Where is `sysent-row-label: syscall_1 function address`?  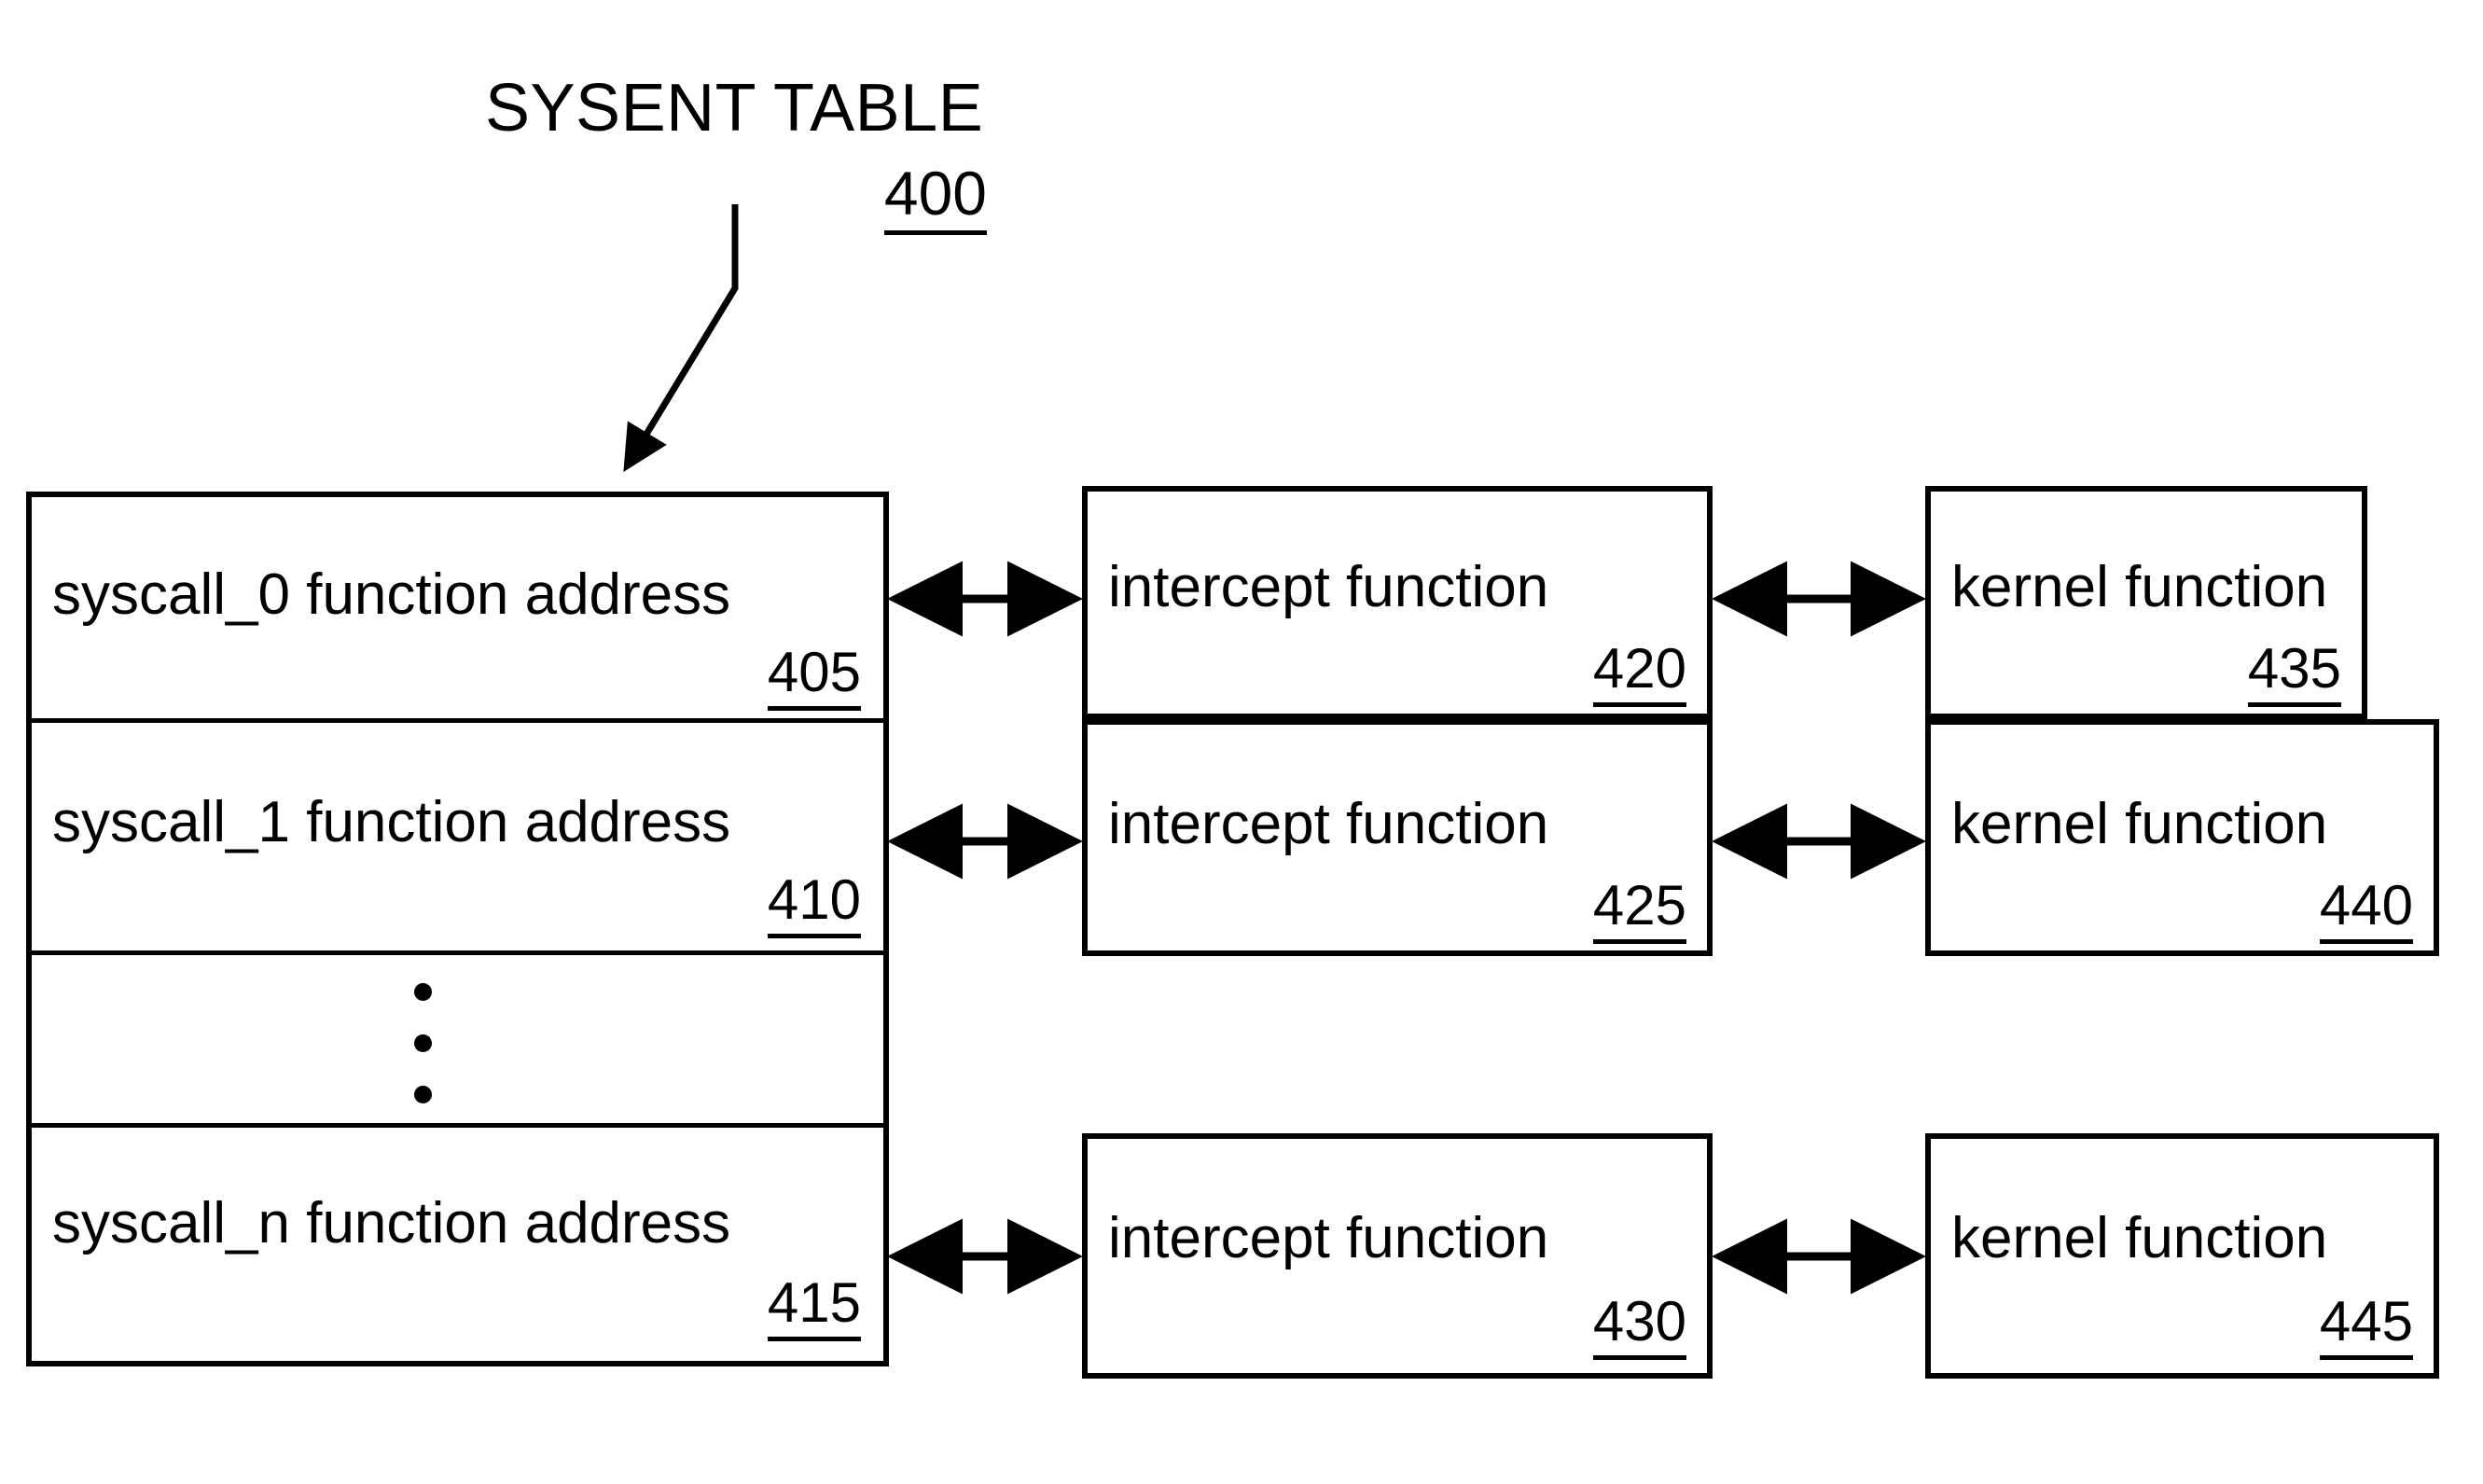 sysent-row-label: syscall_1 function address is located at coordinates (391, 822).